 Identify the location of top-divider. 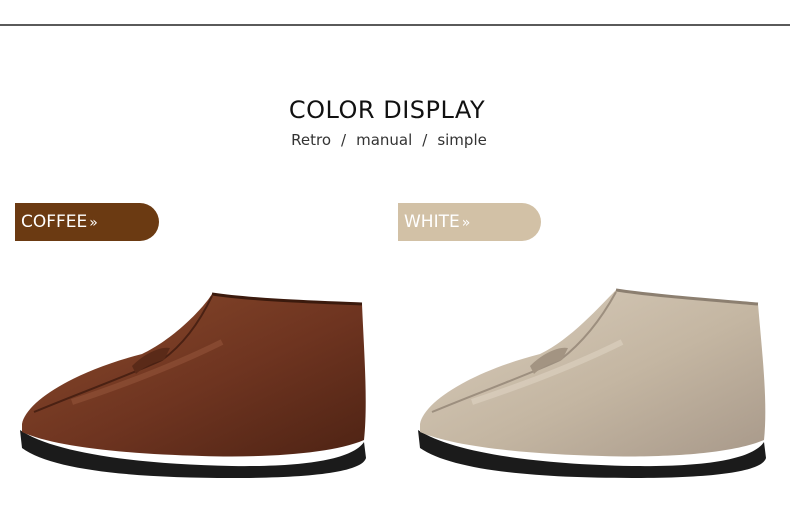
(395, 25).